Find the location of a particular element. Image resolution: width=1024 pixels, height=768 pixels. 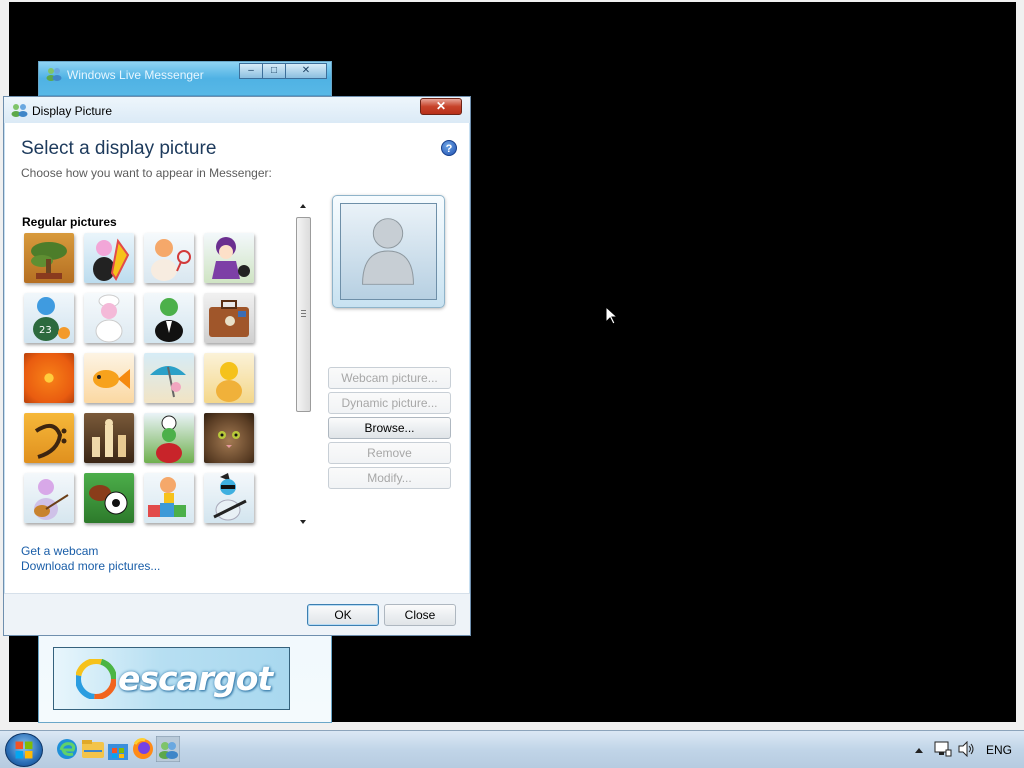

picture-goldfish is located at coordinates (109, 378).